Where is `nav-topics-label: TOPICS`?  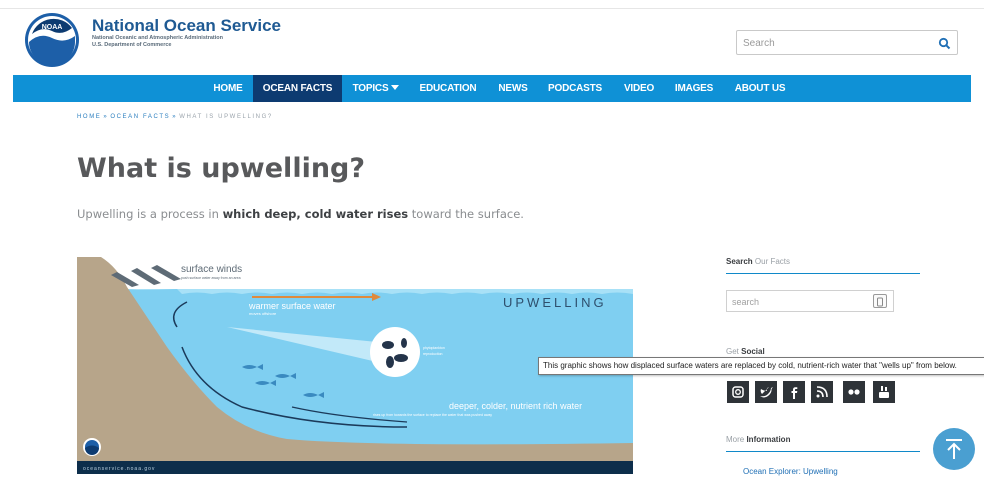 nav-topics-label: TOPICS is located at coordinates (370, 88).